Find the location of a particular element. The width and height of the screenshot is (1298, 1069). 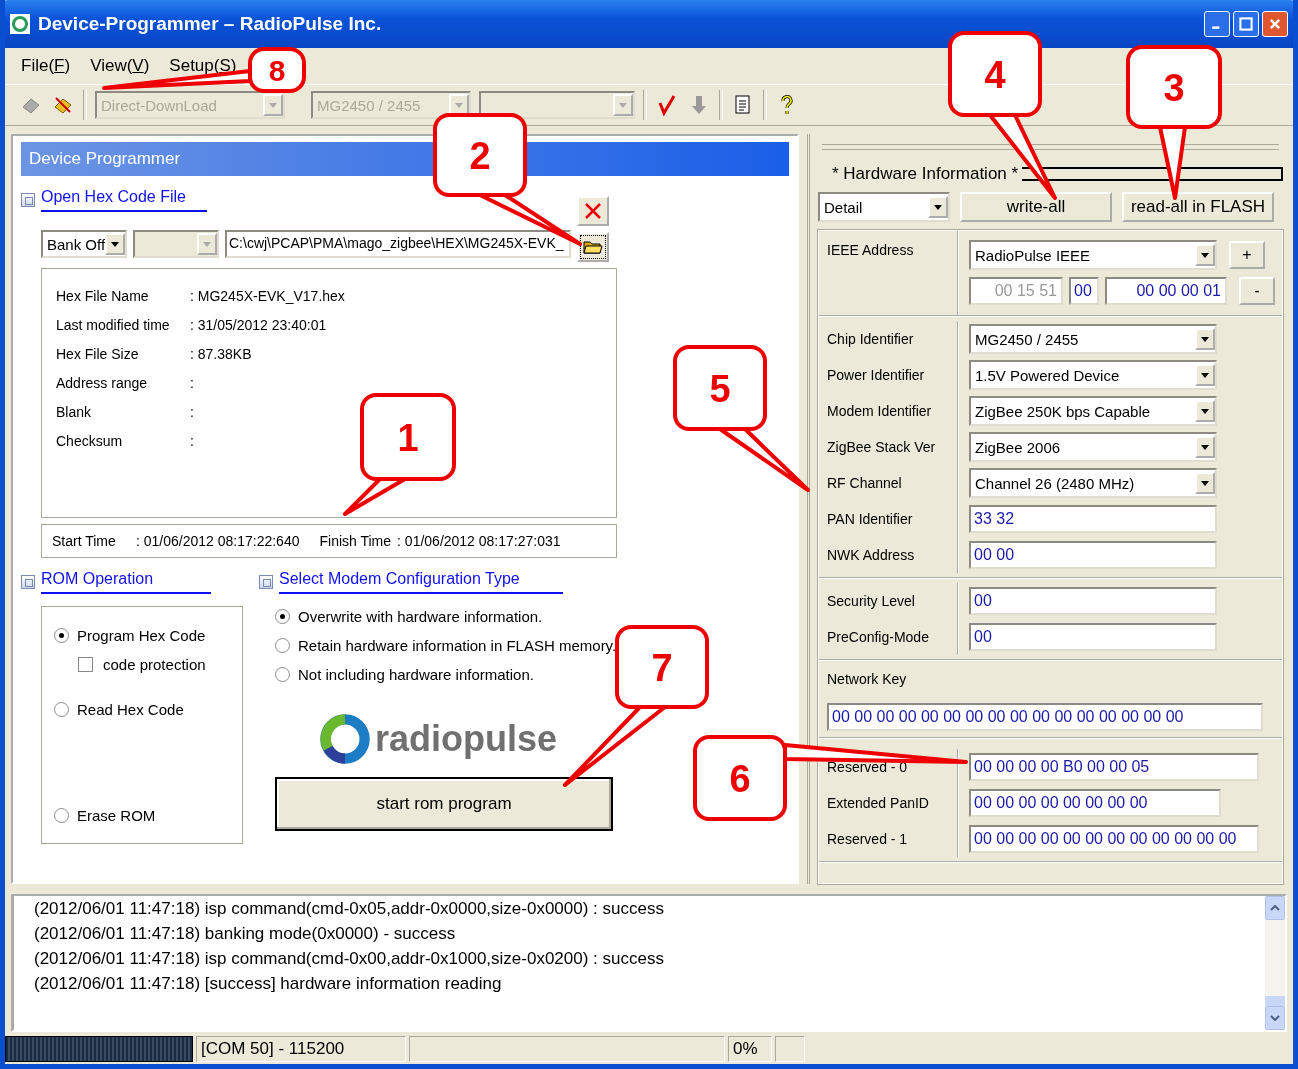

scroll-down-button is located at coordinates (1275, 1018).